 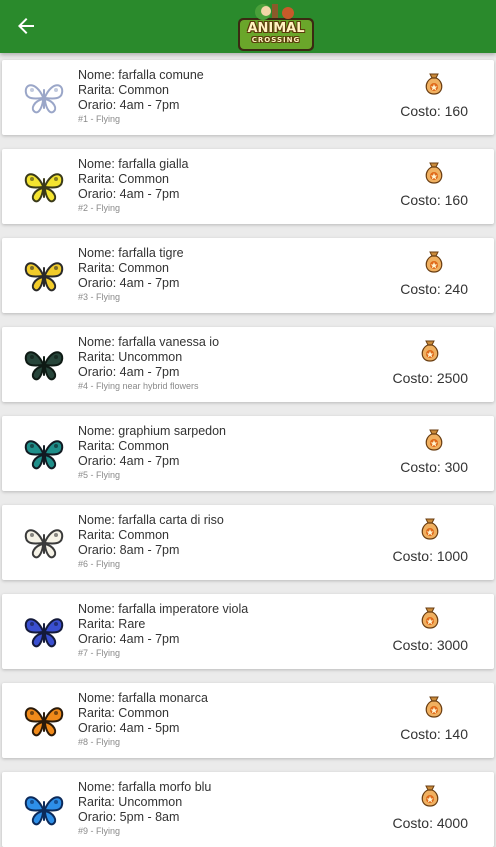 I want to click on price-block: Costo: 300, so click(x=408, y=454).